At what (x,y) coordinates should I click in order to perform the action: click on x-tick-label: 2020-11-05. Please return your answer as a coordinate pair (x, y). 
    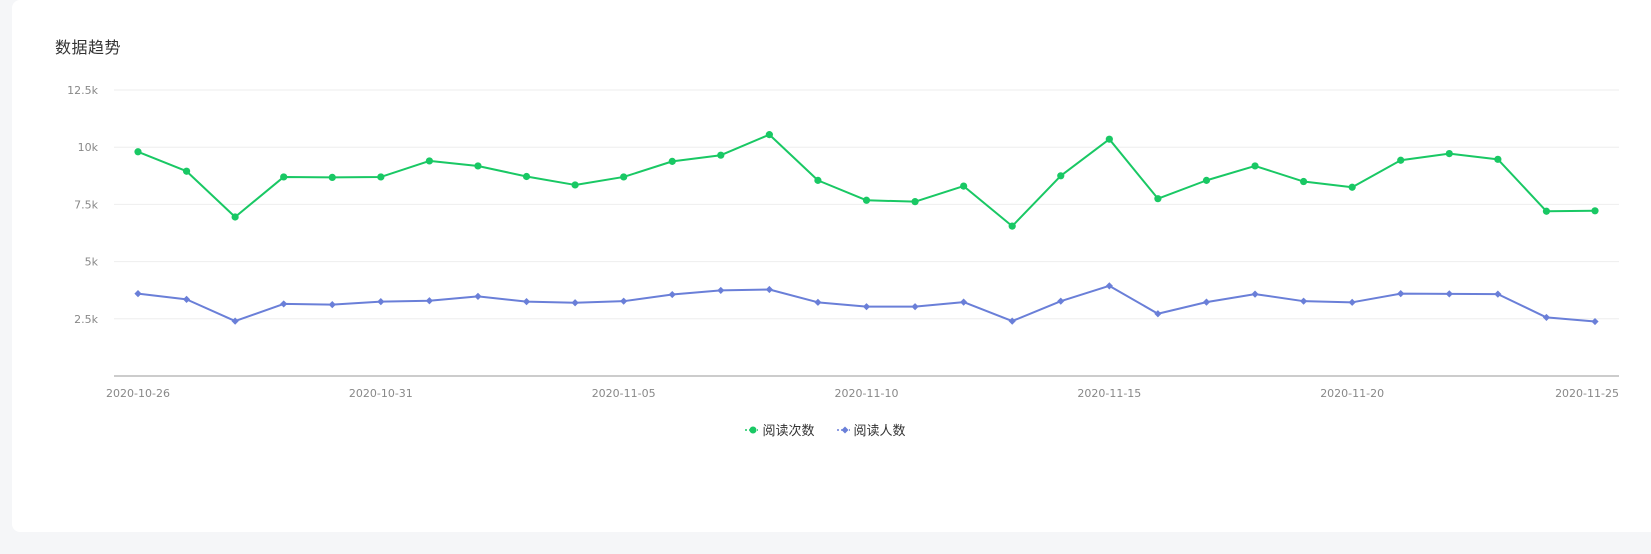
    Looking at the image, I should click on (624, 393).